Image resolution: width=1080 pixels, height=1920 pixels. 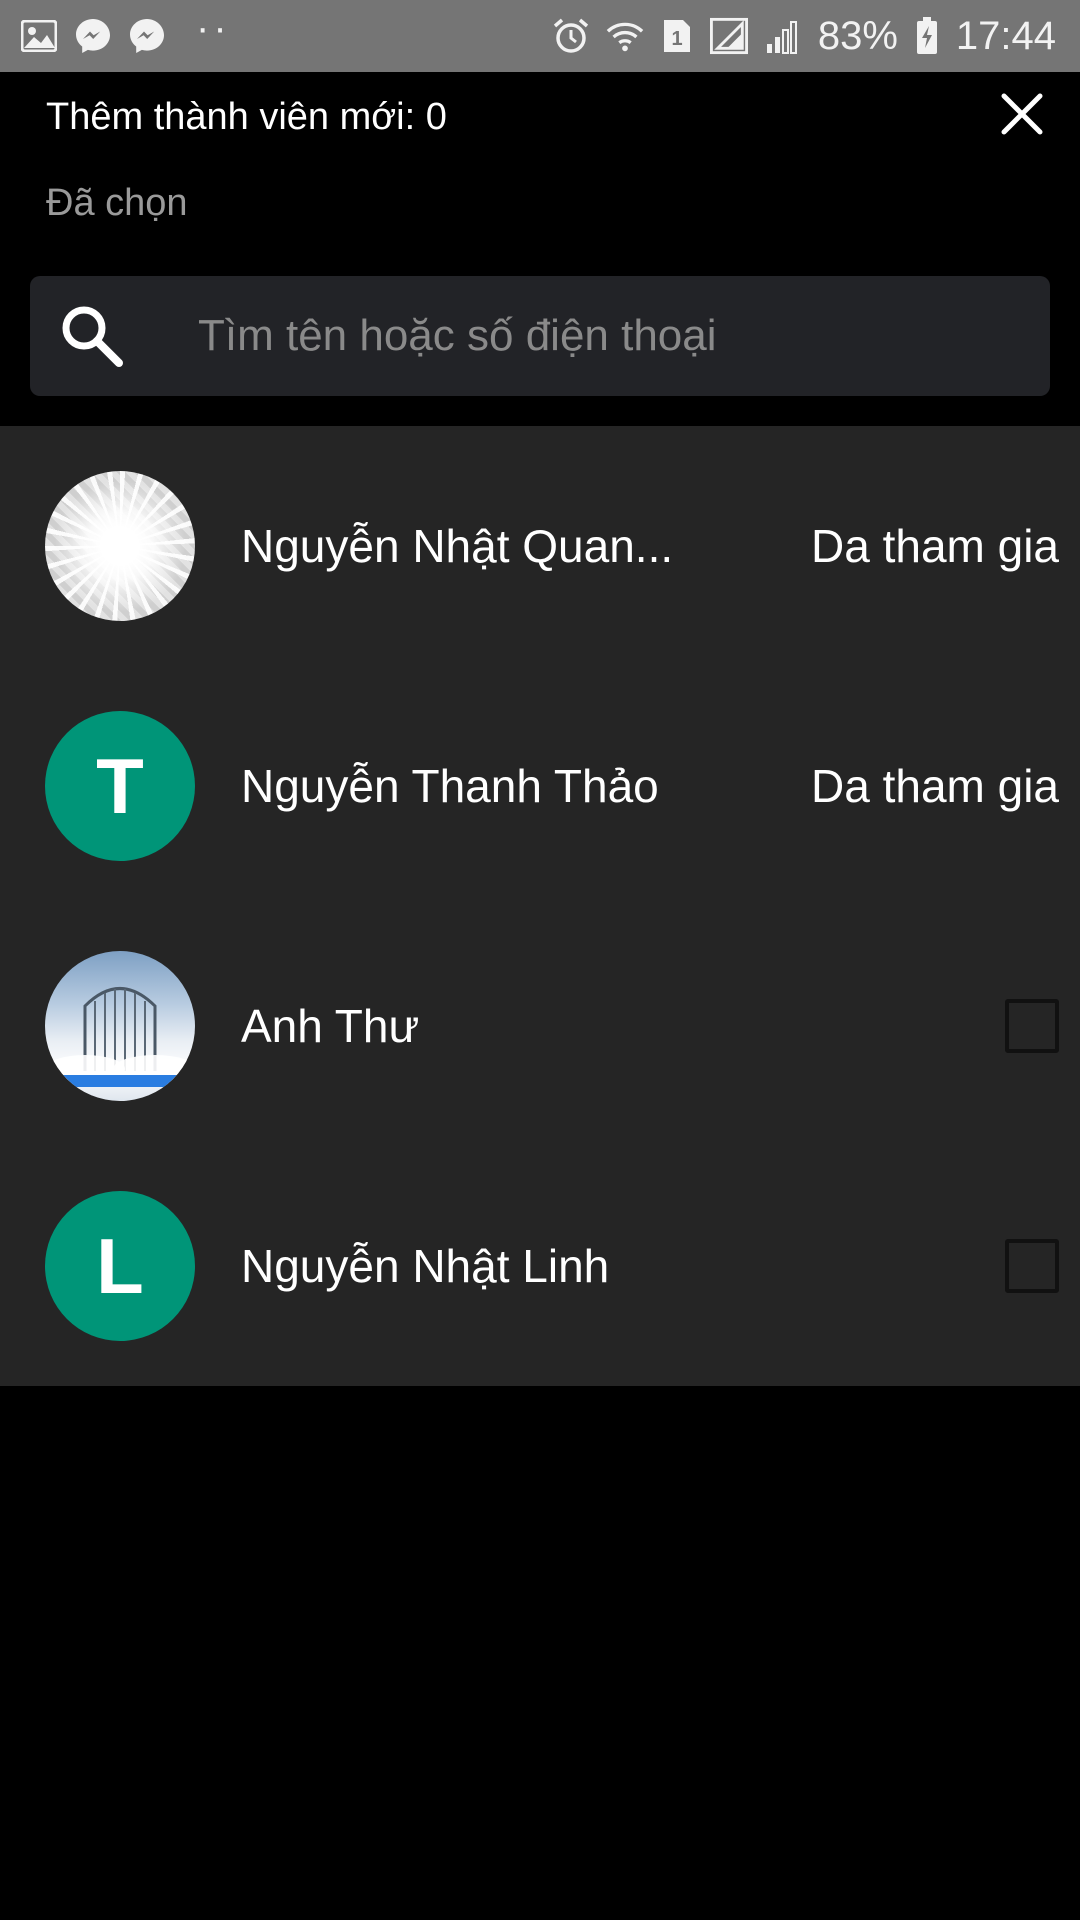 I want to click on system-icons: 1 83% 17:44, so click(x=804, y=36).